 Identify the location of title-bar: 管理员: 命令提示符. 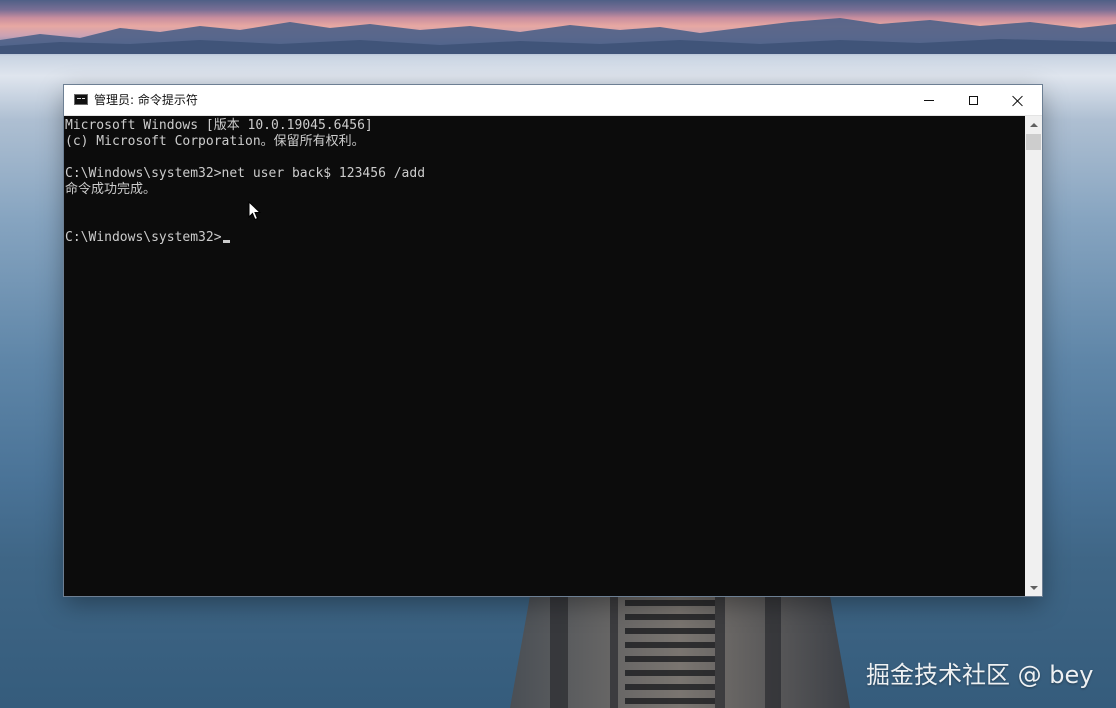
(553, 100).